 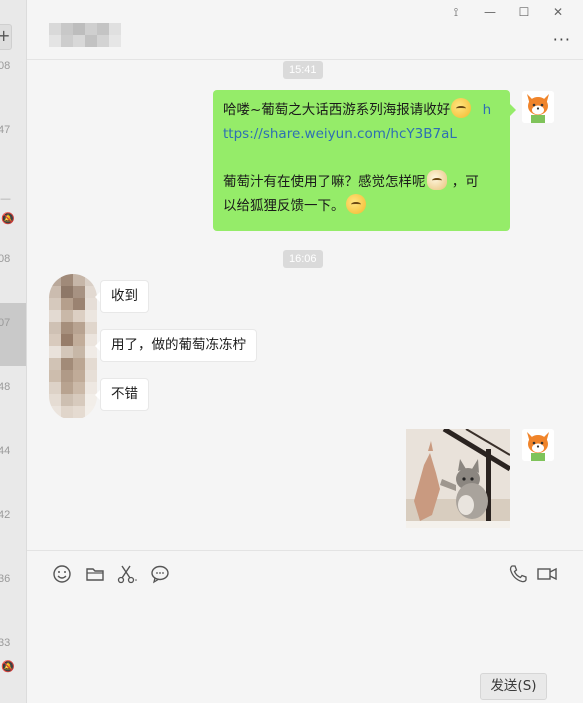 What do you see at coordinates (465, 182) in the screenshot?
I see `message-text: ，可` at bounding box center [465, 182].